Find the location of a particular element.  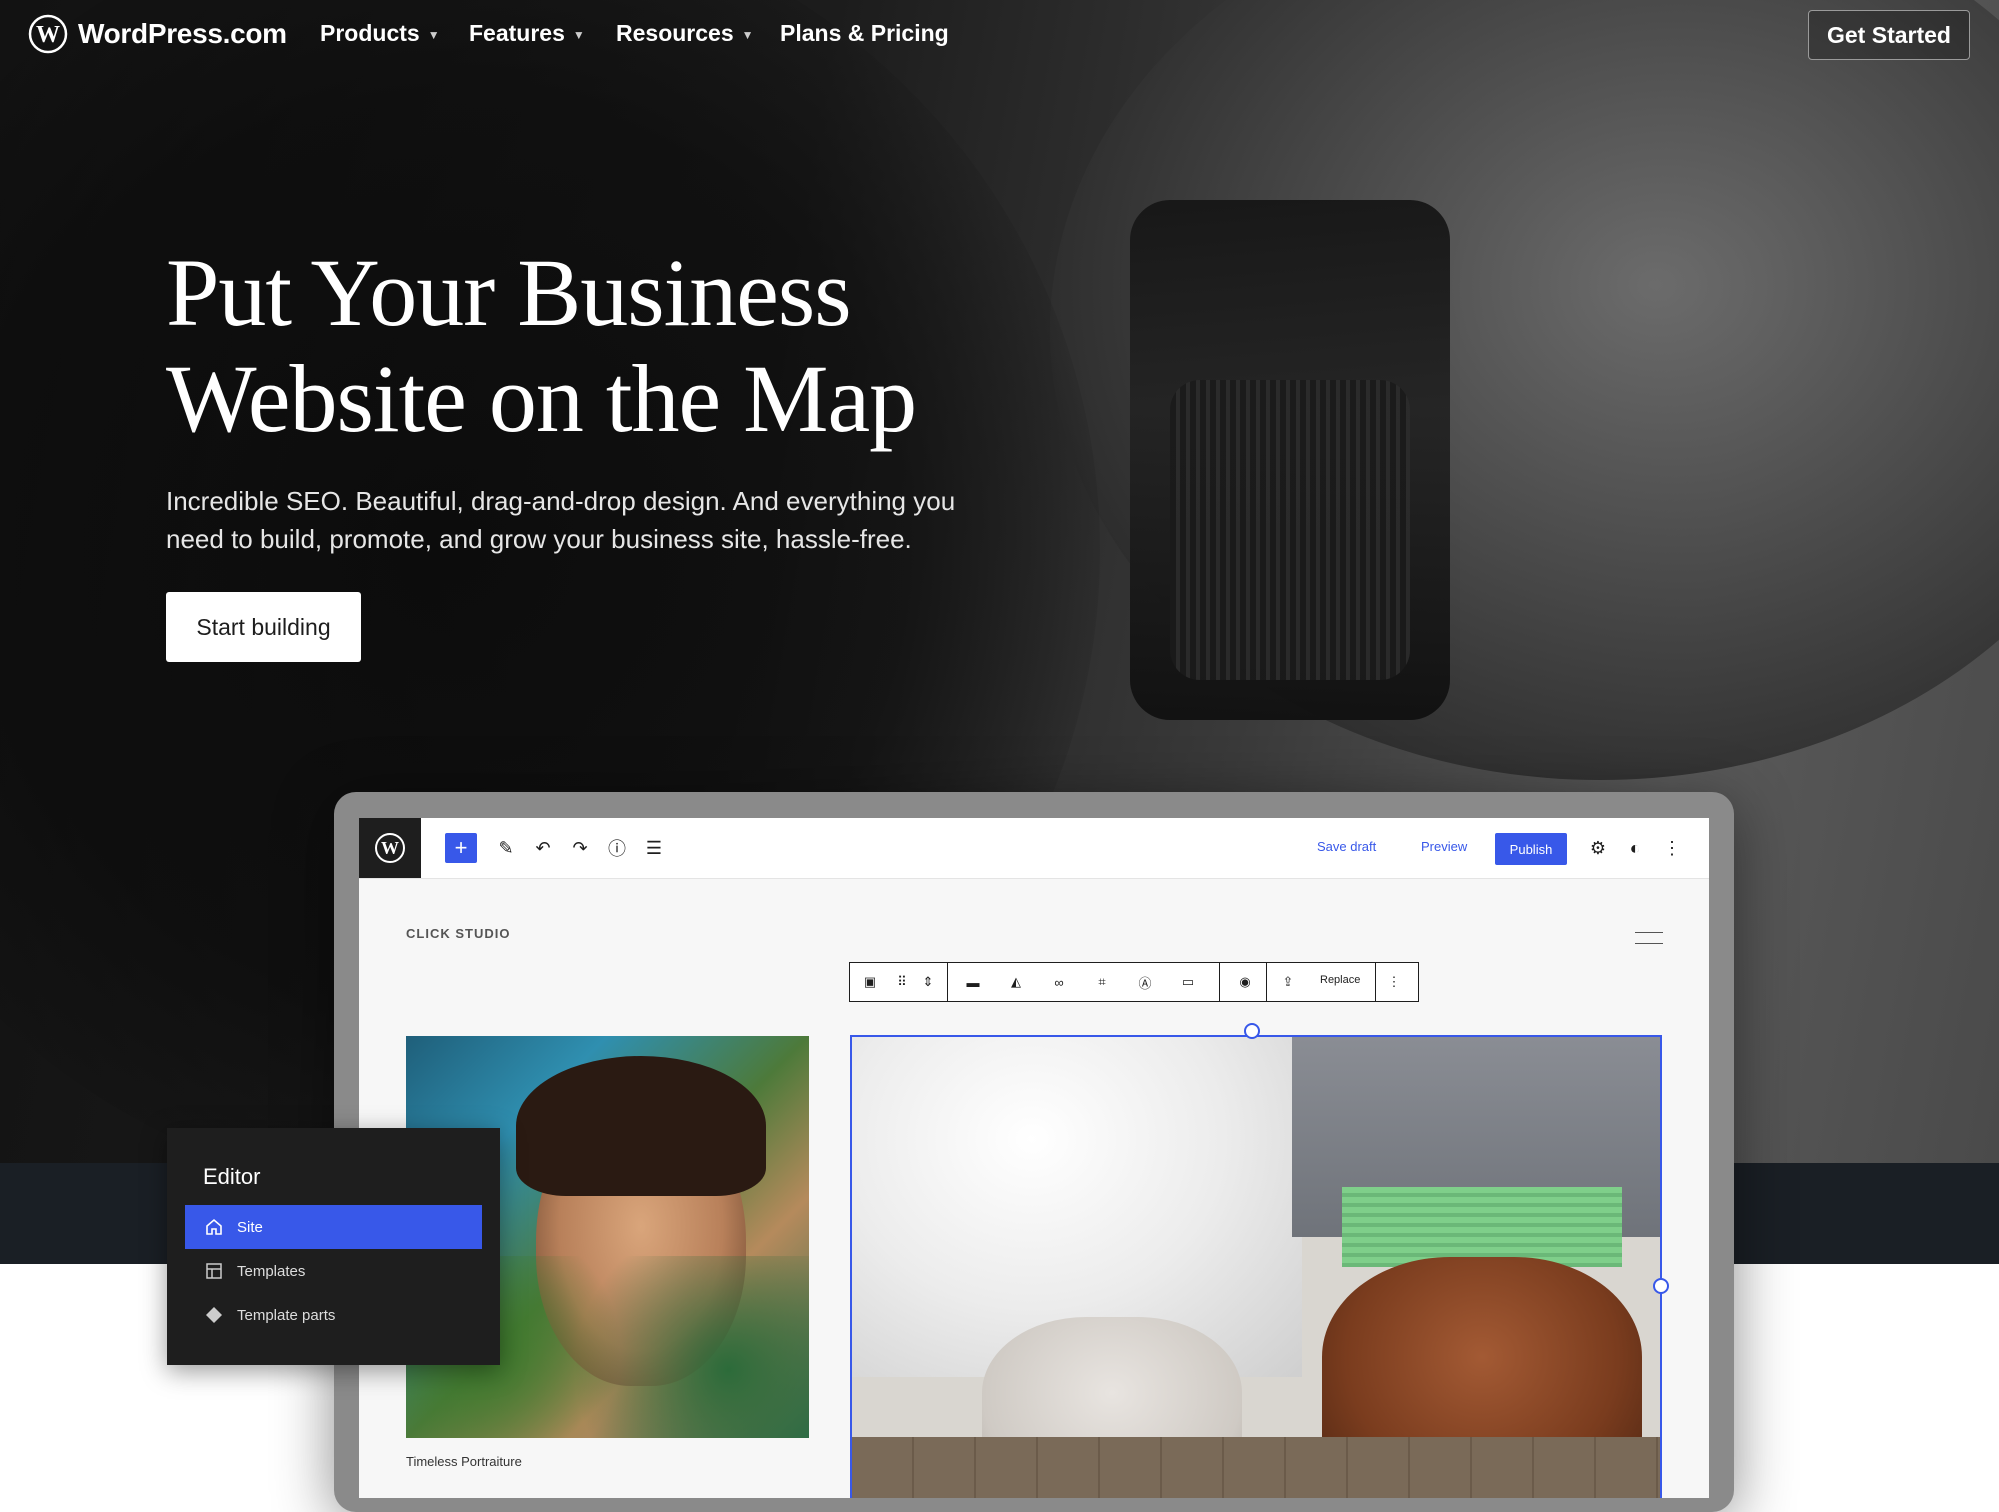

hero-headline-line1: Put Your Business is located at coordinates (509, 292).